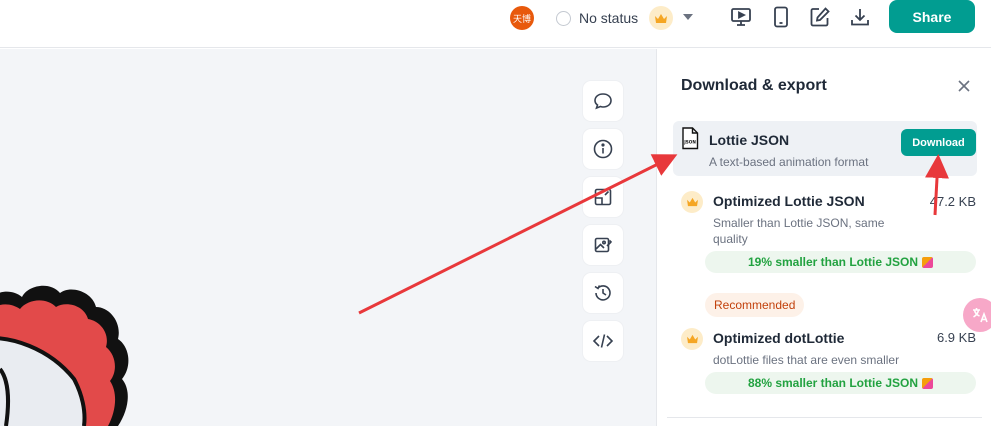  I want to click on savings-text: 19% smaller than Lottie JSON, so click(833, 262).